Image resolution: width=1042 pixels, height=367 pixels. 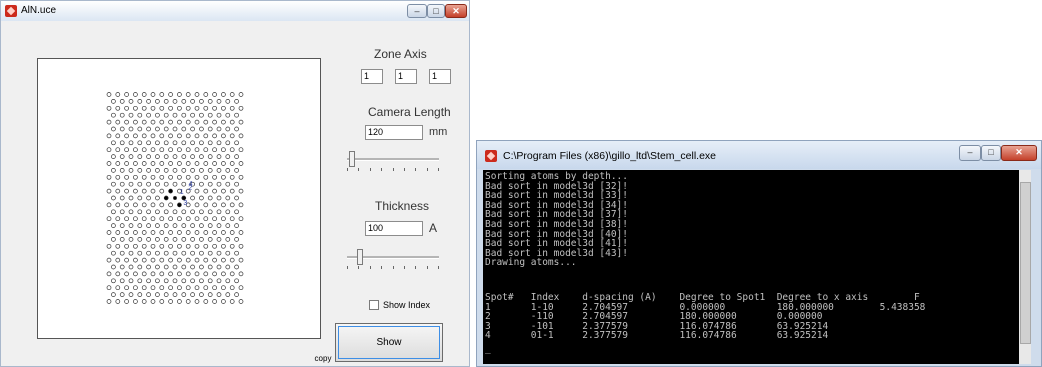 What do you see at coordinates (1025, 263) in the screenshot?
I see `scrollbar-thumb` at bounding box center [1025, 263].